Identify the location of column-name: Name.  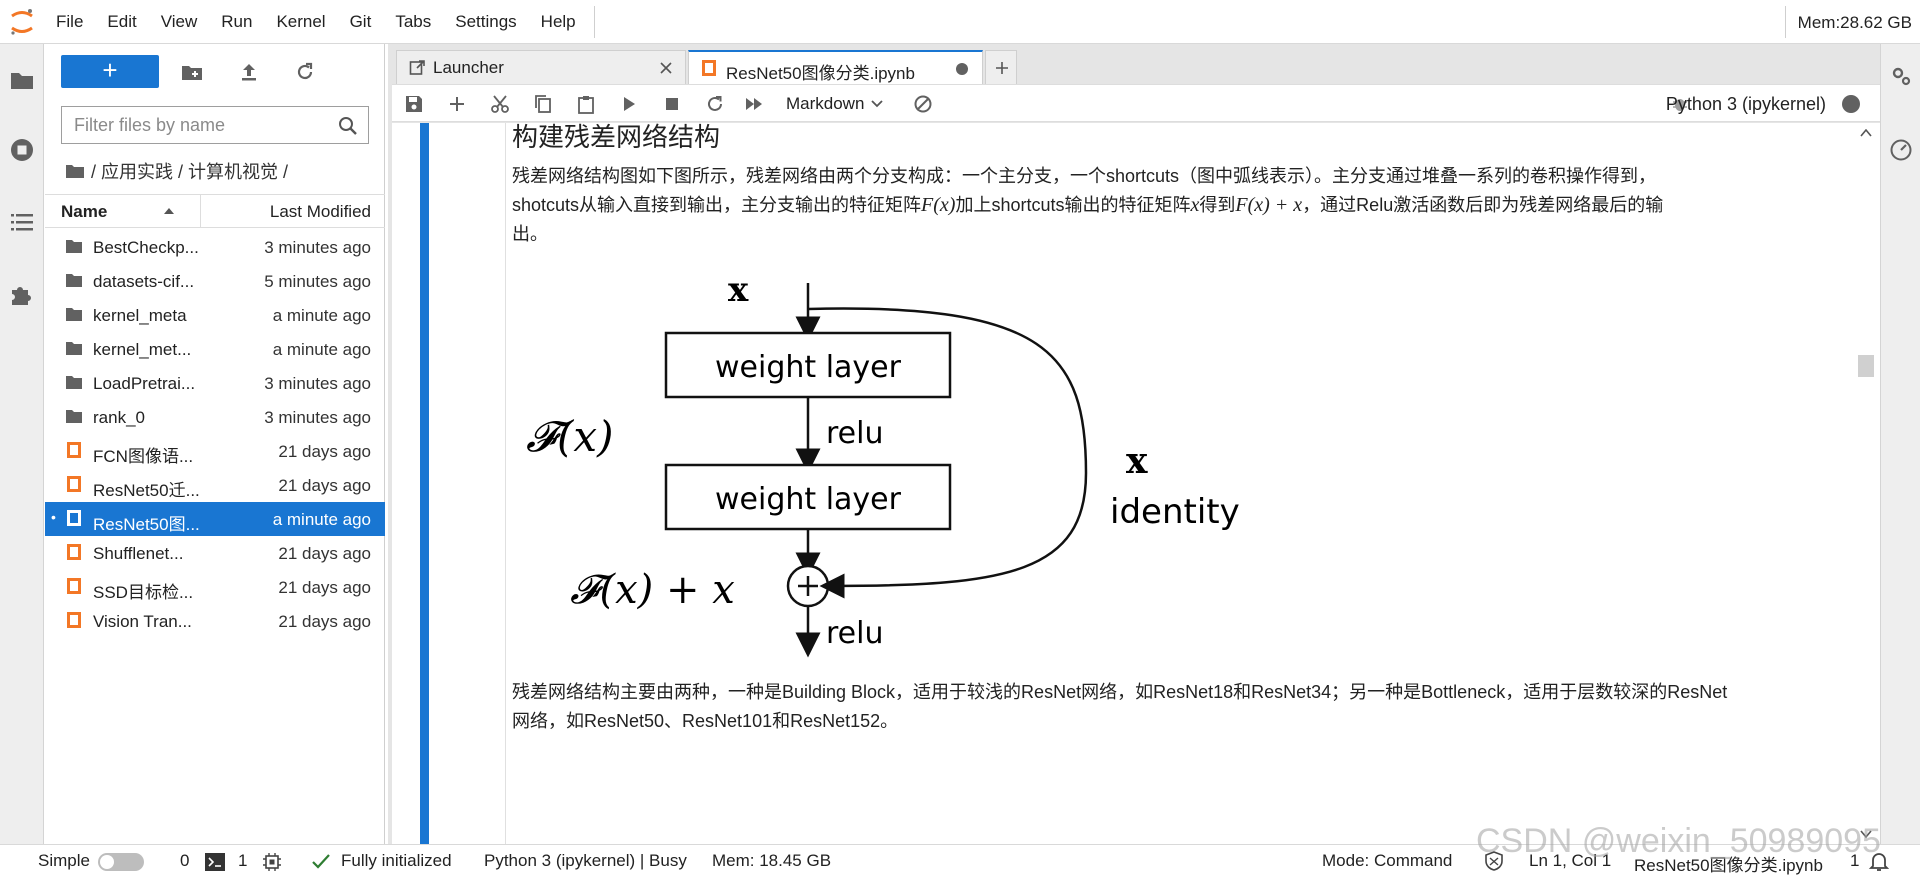
(84, 212).